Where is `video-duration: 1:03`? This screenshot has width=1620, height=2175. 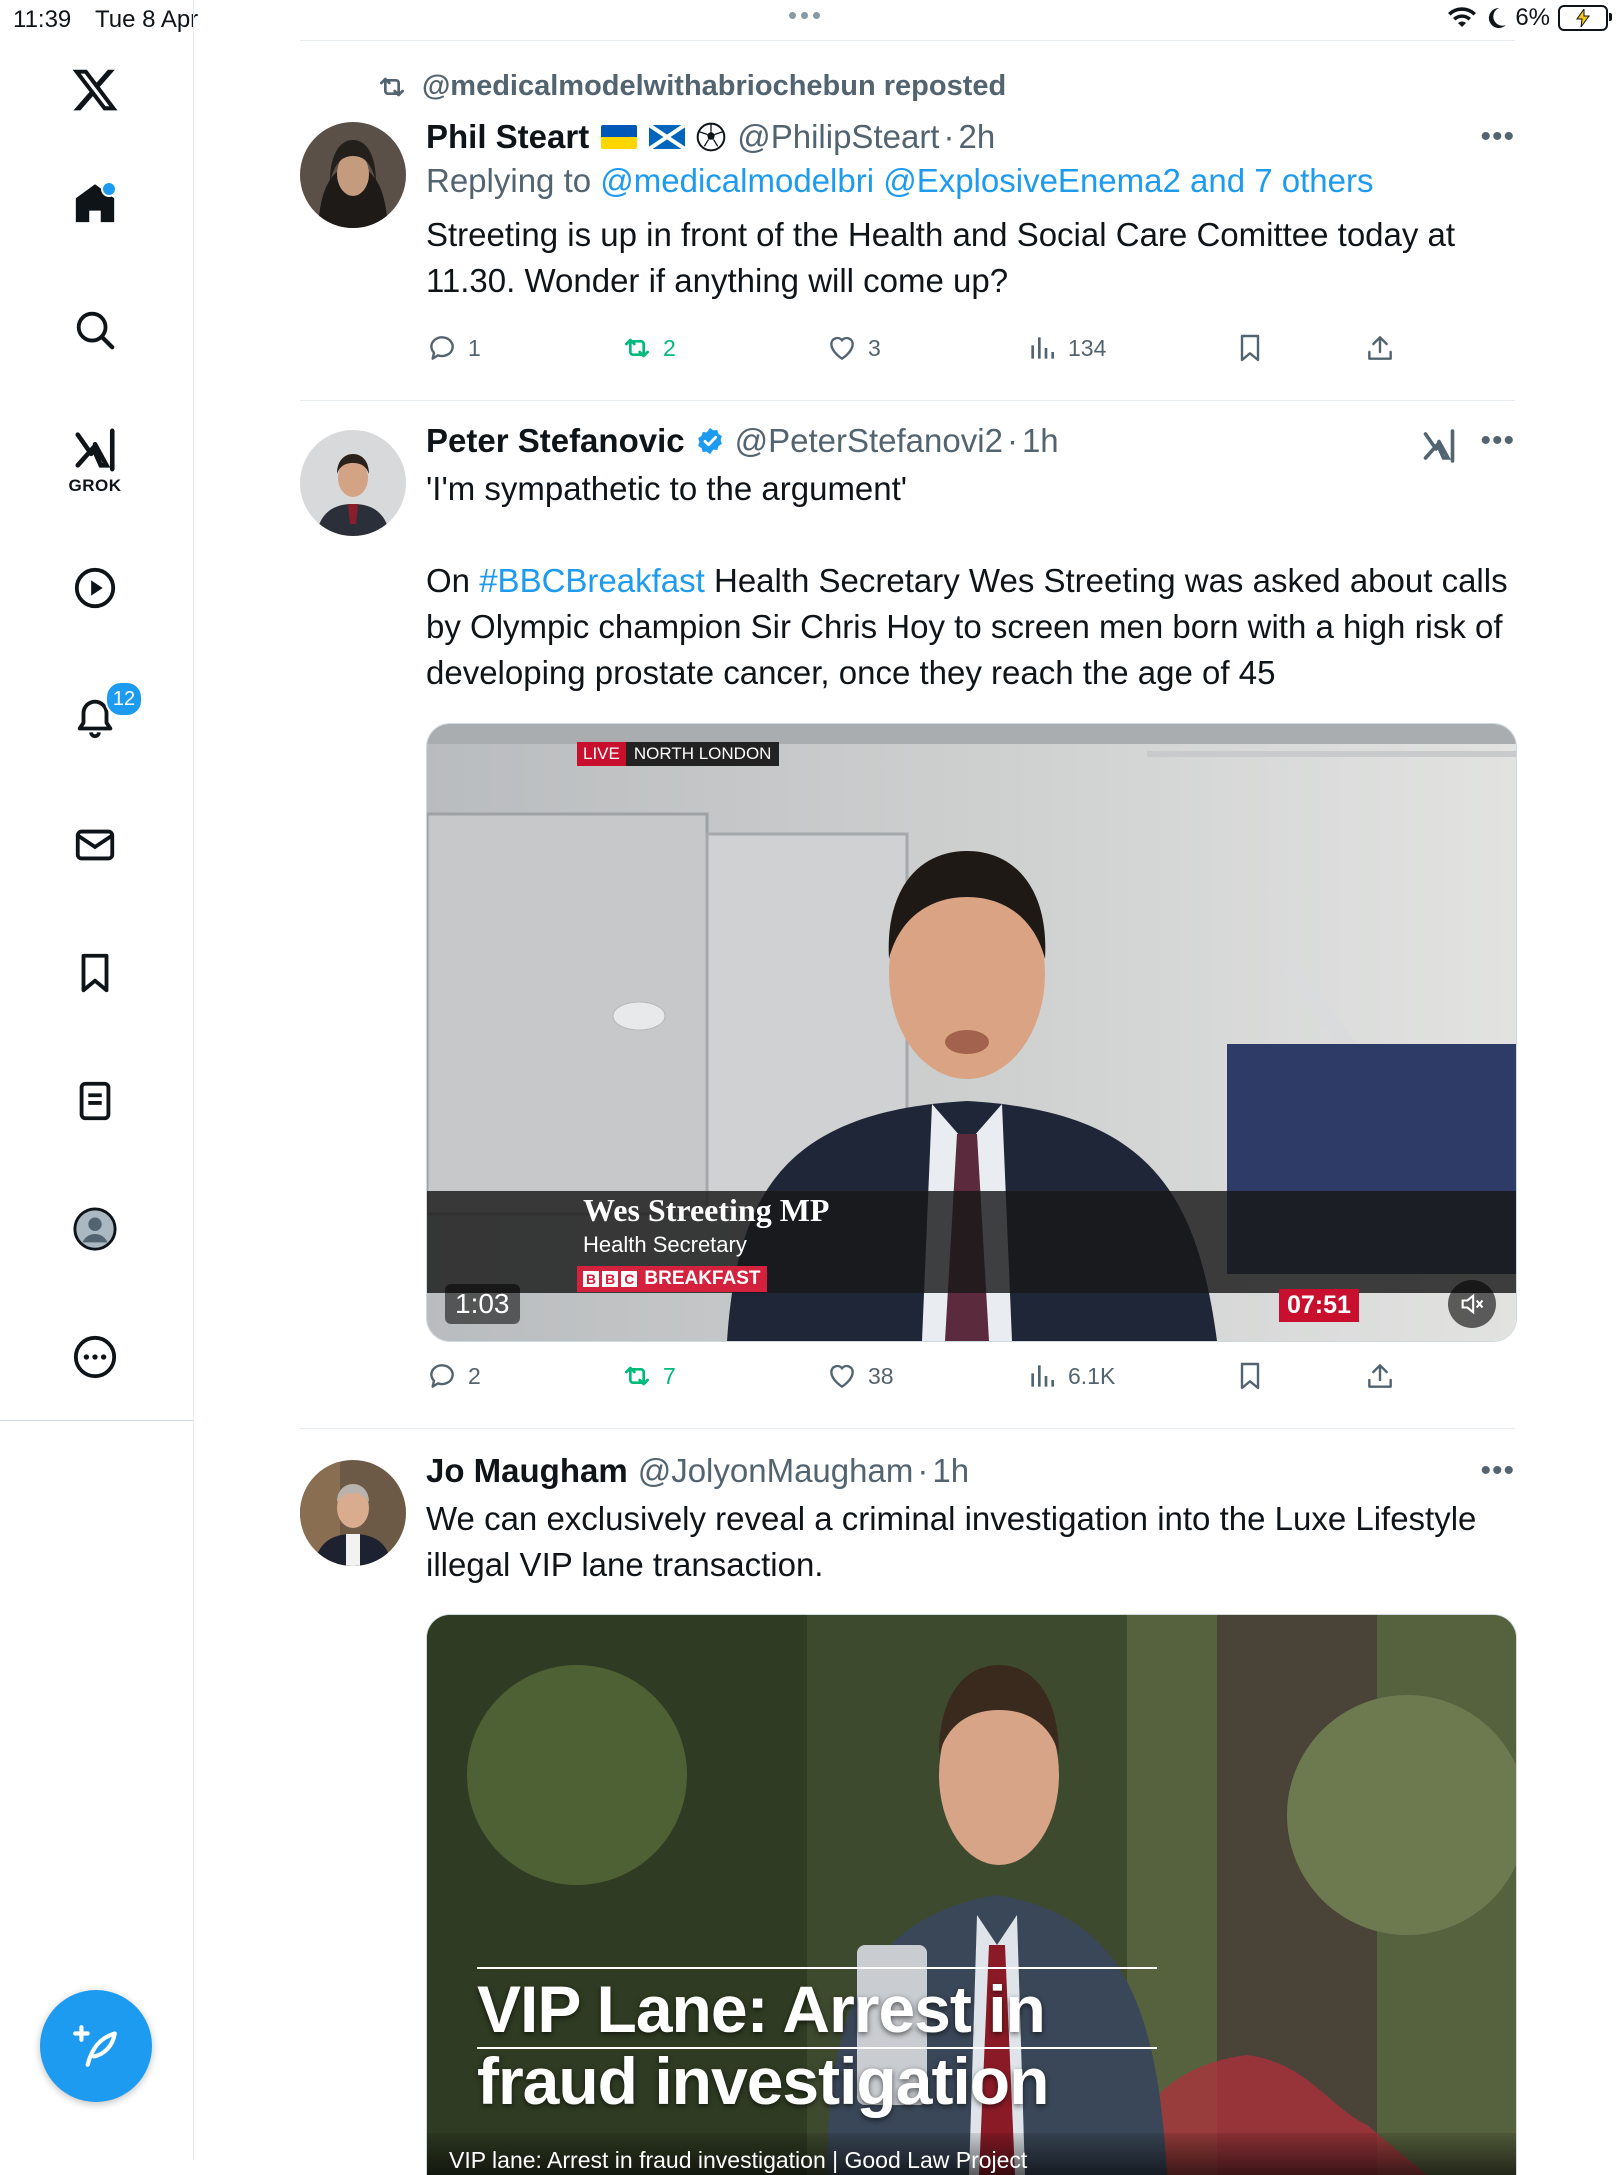
video-duration: 1:03 is located at coordinates (482, 1304).